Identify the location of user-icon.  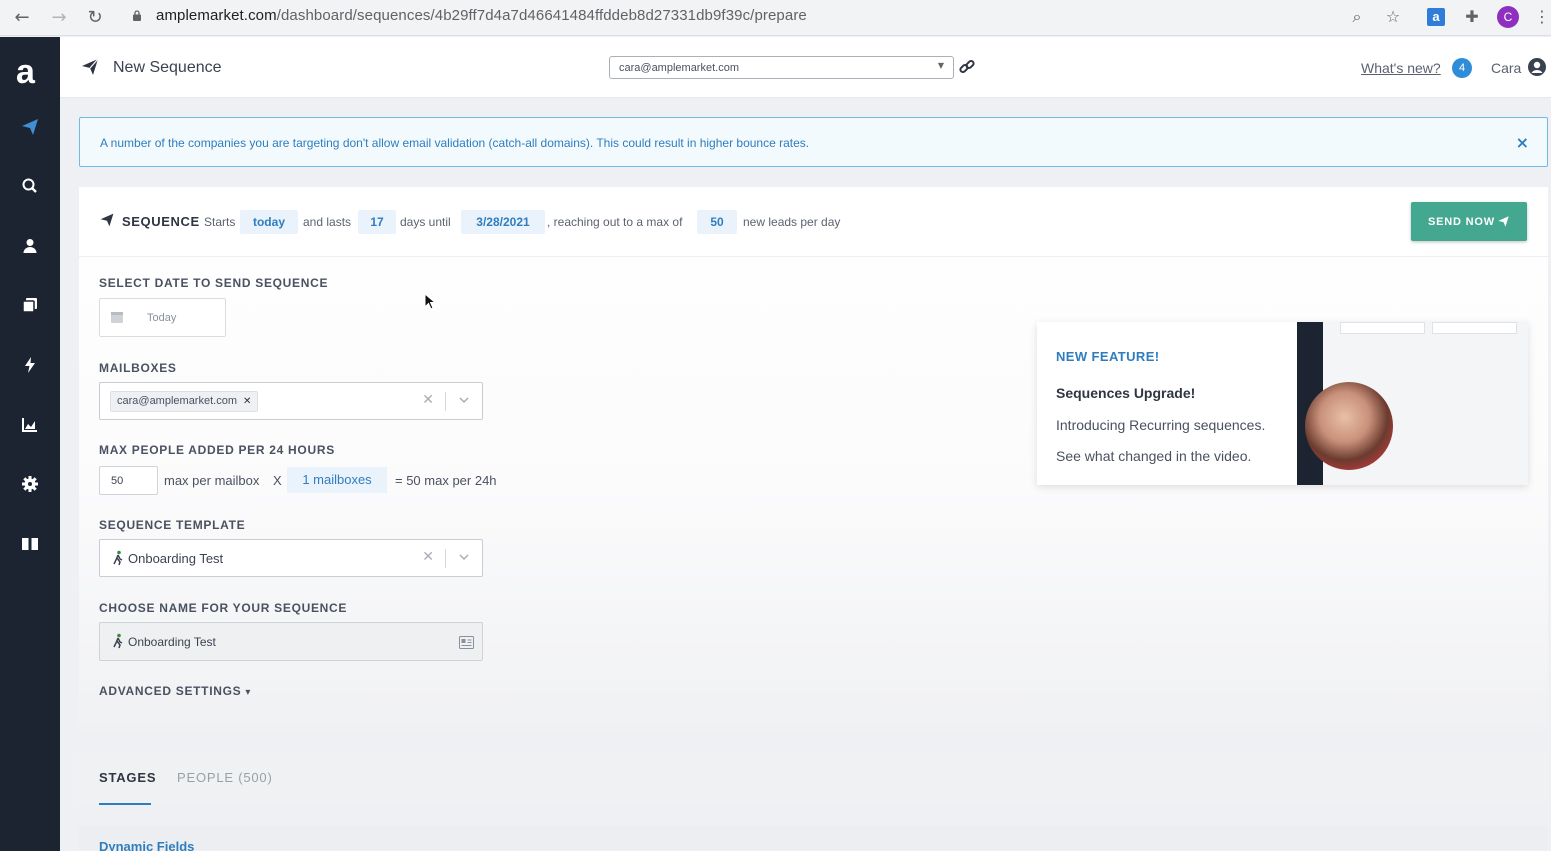
(30, 246).